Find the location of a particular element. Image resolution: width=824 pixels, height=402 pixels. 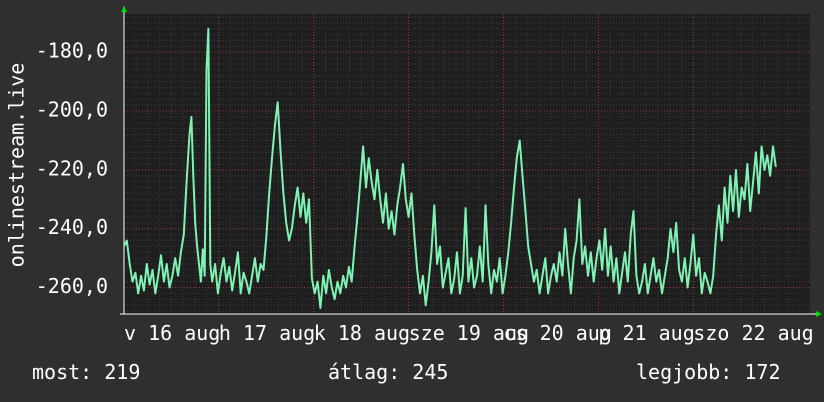

x-tick-label: szo 22 aug is located at coordinates (753, 333).